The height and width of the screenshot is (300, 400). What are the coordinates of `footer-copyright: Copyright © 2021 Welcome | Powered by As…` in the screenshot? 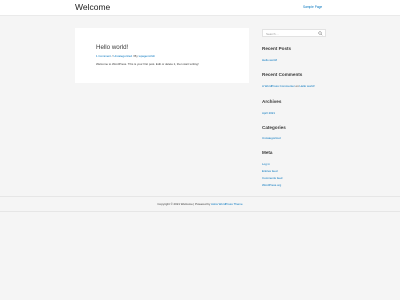 It's located at (200, 204).